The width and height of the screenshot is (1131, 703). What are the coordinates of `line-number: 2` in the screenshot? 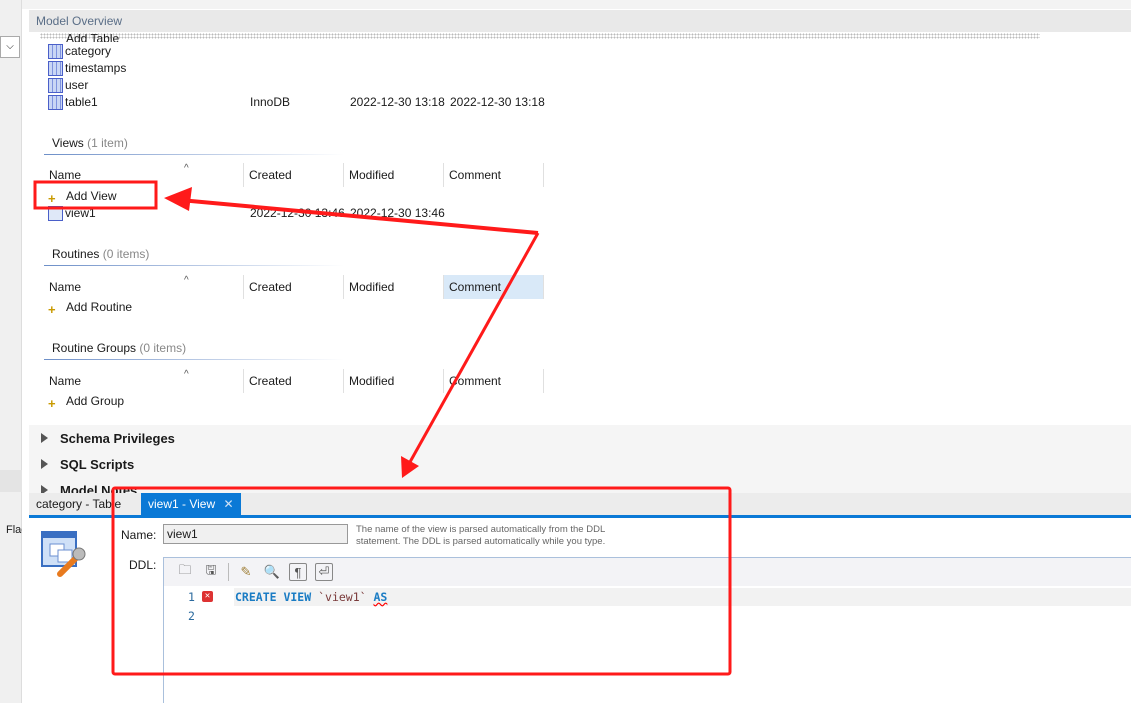 It's located at (191, 616).